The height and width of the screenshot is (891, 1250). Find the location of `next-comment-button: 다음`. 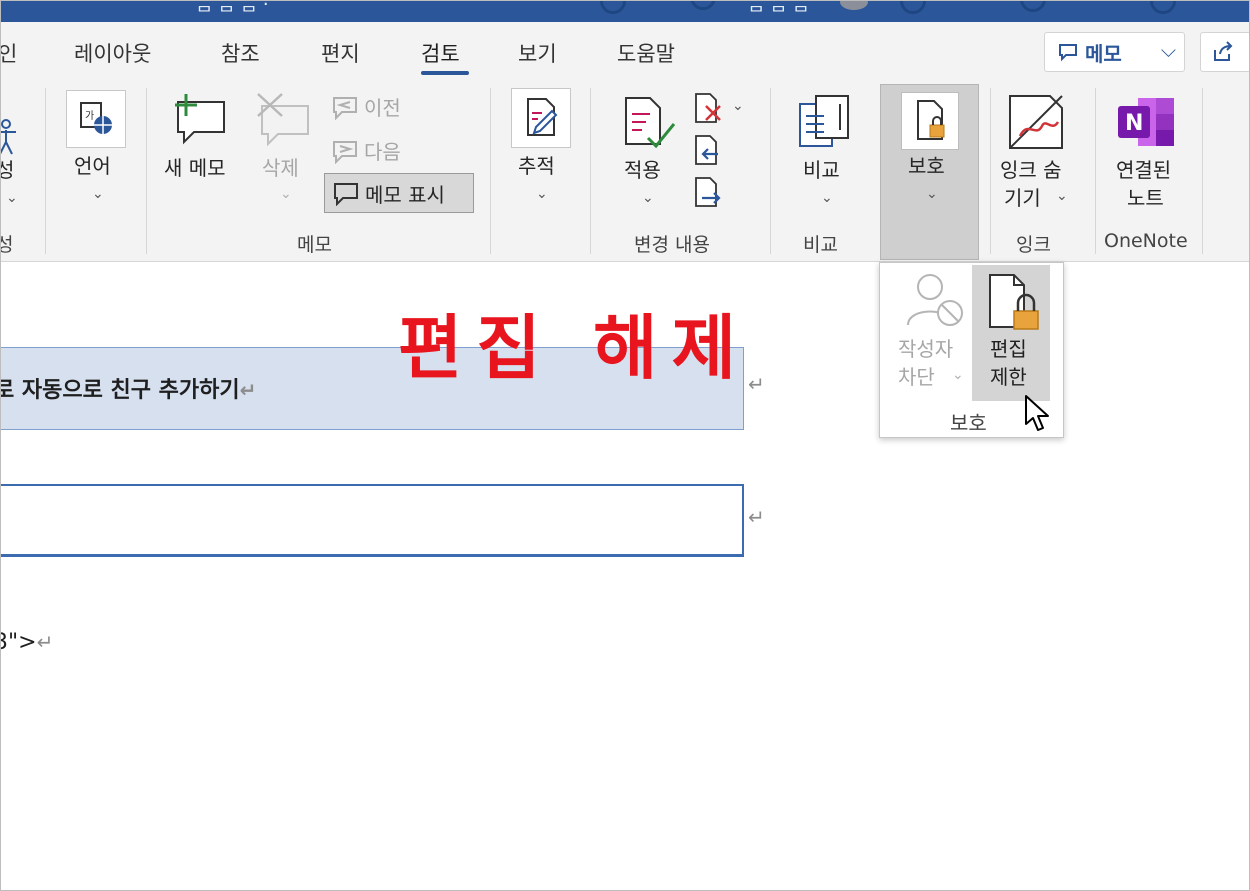

next-comment-button: 다음 is located at coordinates (365, 150).